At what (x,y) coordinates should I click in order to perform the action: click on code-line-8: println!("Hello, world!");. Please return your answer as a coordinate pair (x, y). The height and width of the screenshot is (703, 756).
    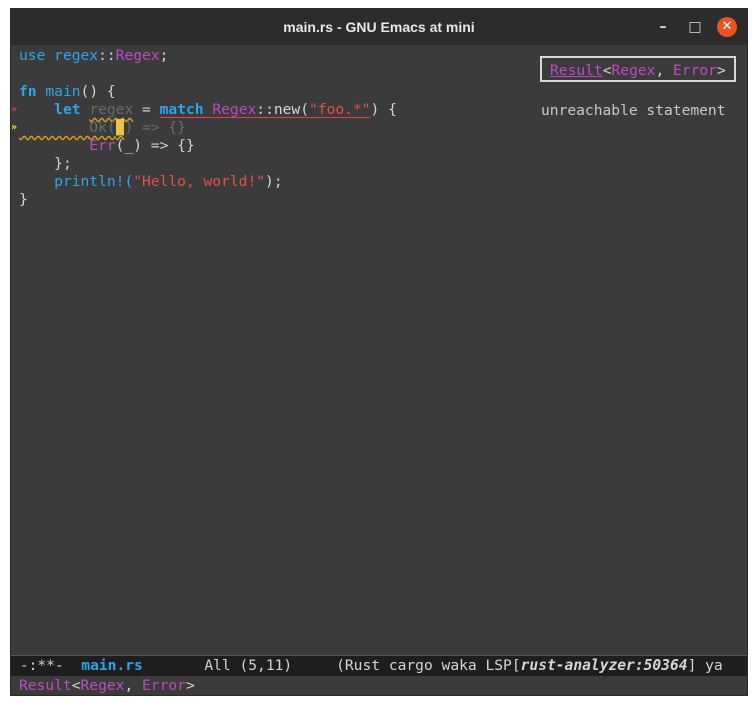
    Looking at the image, I should click on (151, 182).